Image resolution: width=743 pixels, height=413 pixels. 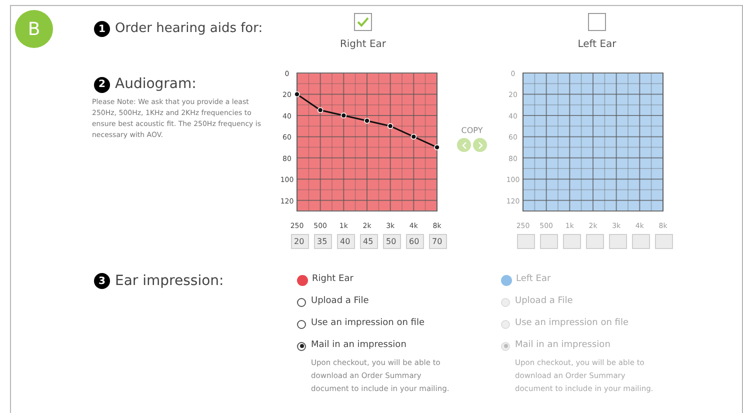 What do you see at coordinates (323, 241) in the screenshot?
I see `threshold-field: 35` at bounding box center [323, 241].